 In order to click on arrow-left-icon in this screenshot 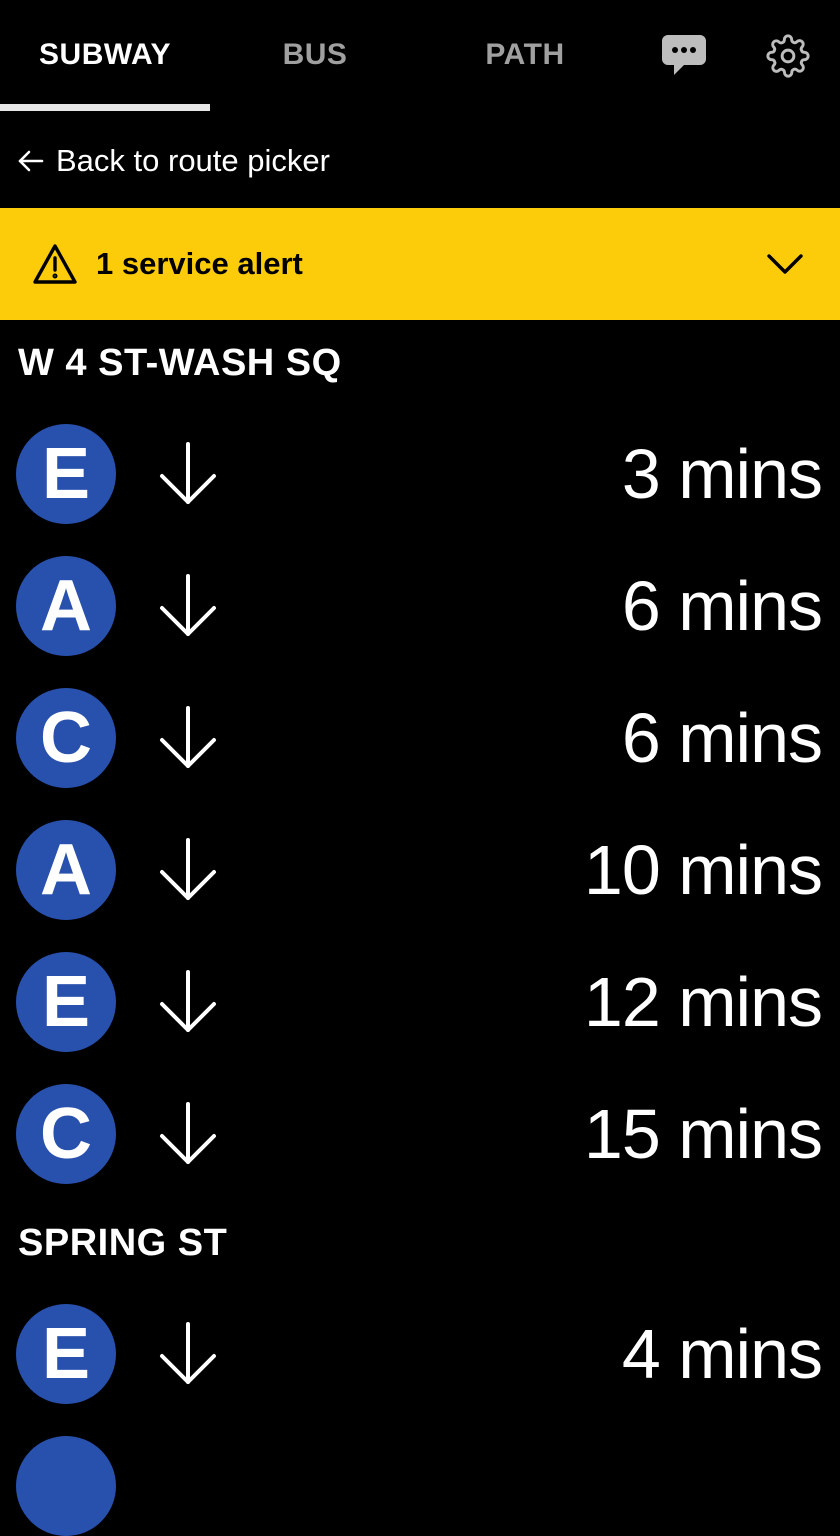, I will do `click(31, 161)`.